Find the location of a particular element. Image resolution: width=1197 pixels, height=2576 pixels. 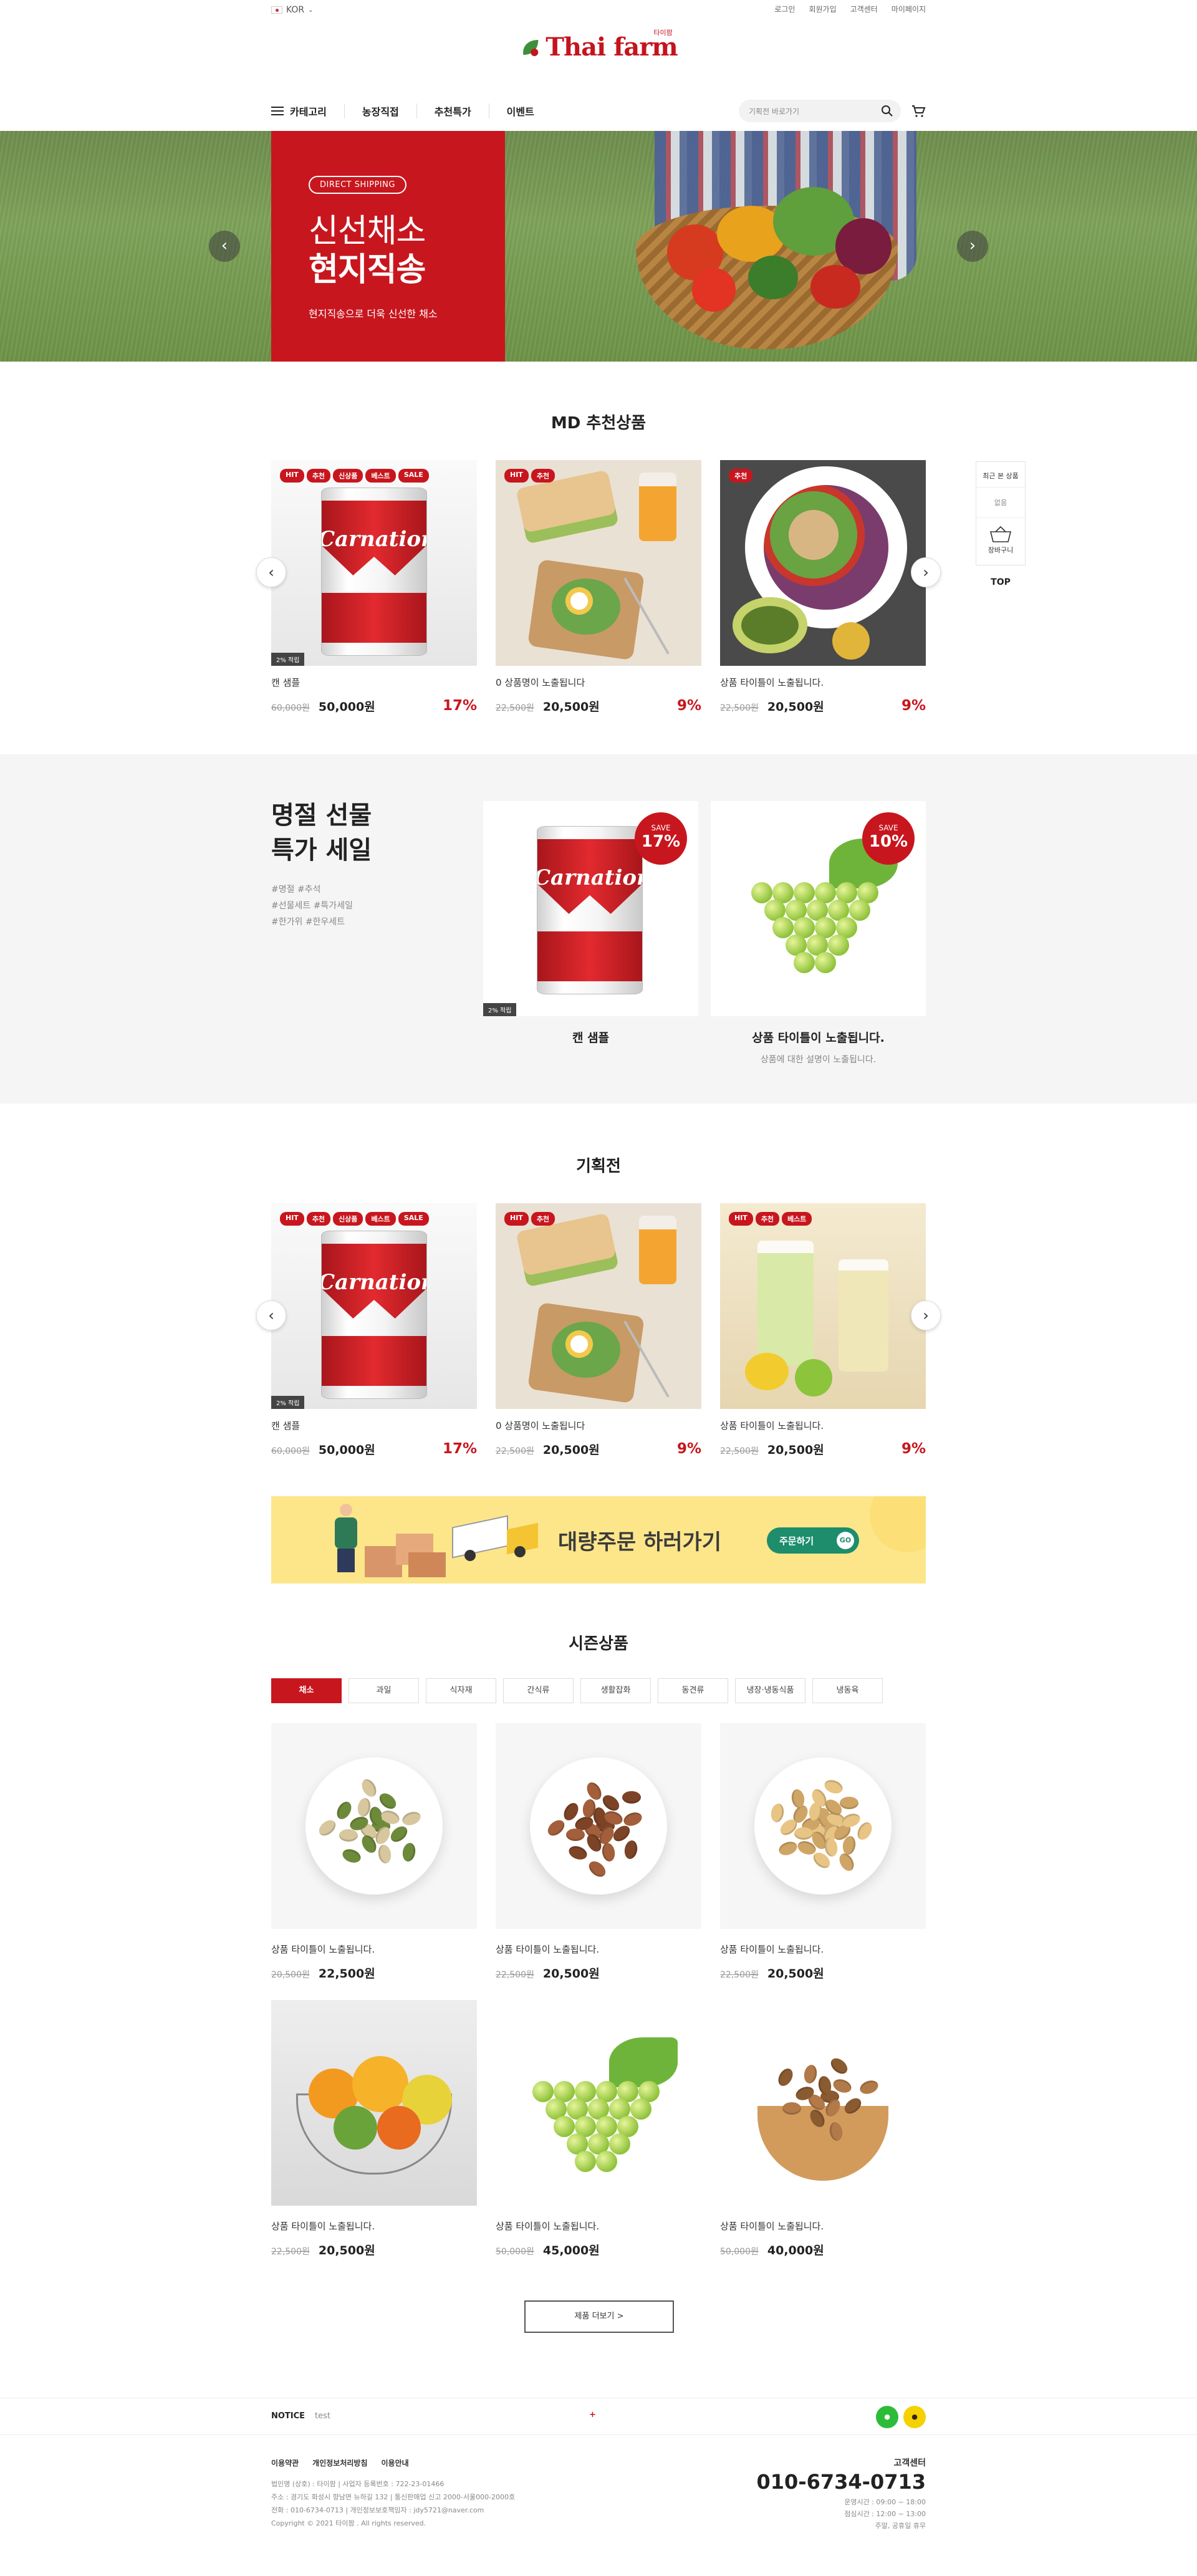

product-card: 상품 타이틀이 노출됩니다. 50,000원 45,000원 is located at coordinates (598, 2129).